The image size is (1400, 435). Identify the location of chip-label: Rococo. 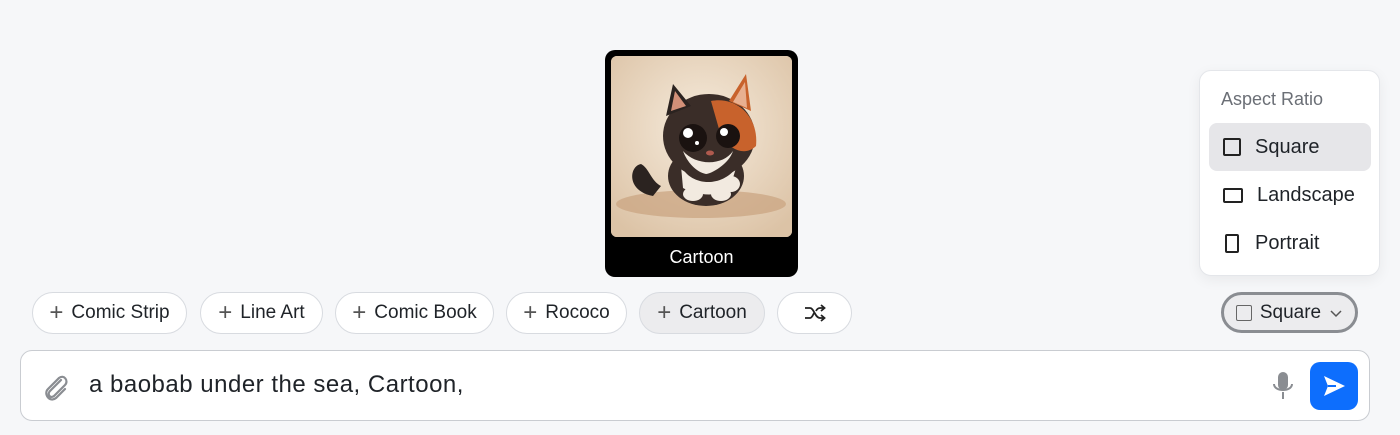
(577, 312).